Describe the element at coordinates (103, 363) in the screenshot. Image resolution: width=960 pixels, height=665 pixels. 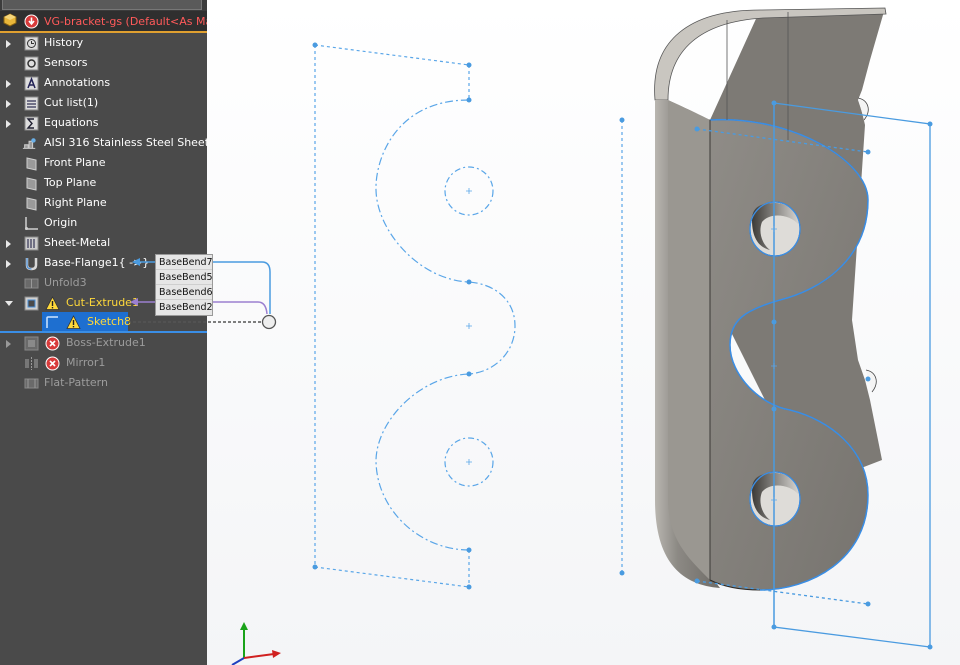
I see `tree-item-mirror: Mirror1` at that location.